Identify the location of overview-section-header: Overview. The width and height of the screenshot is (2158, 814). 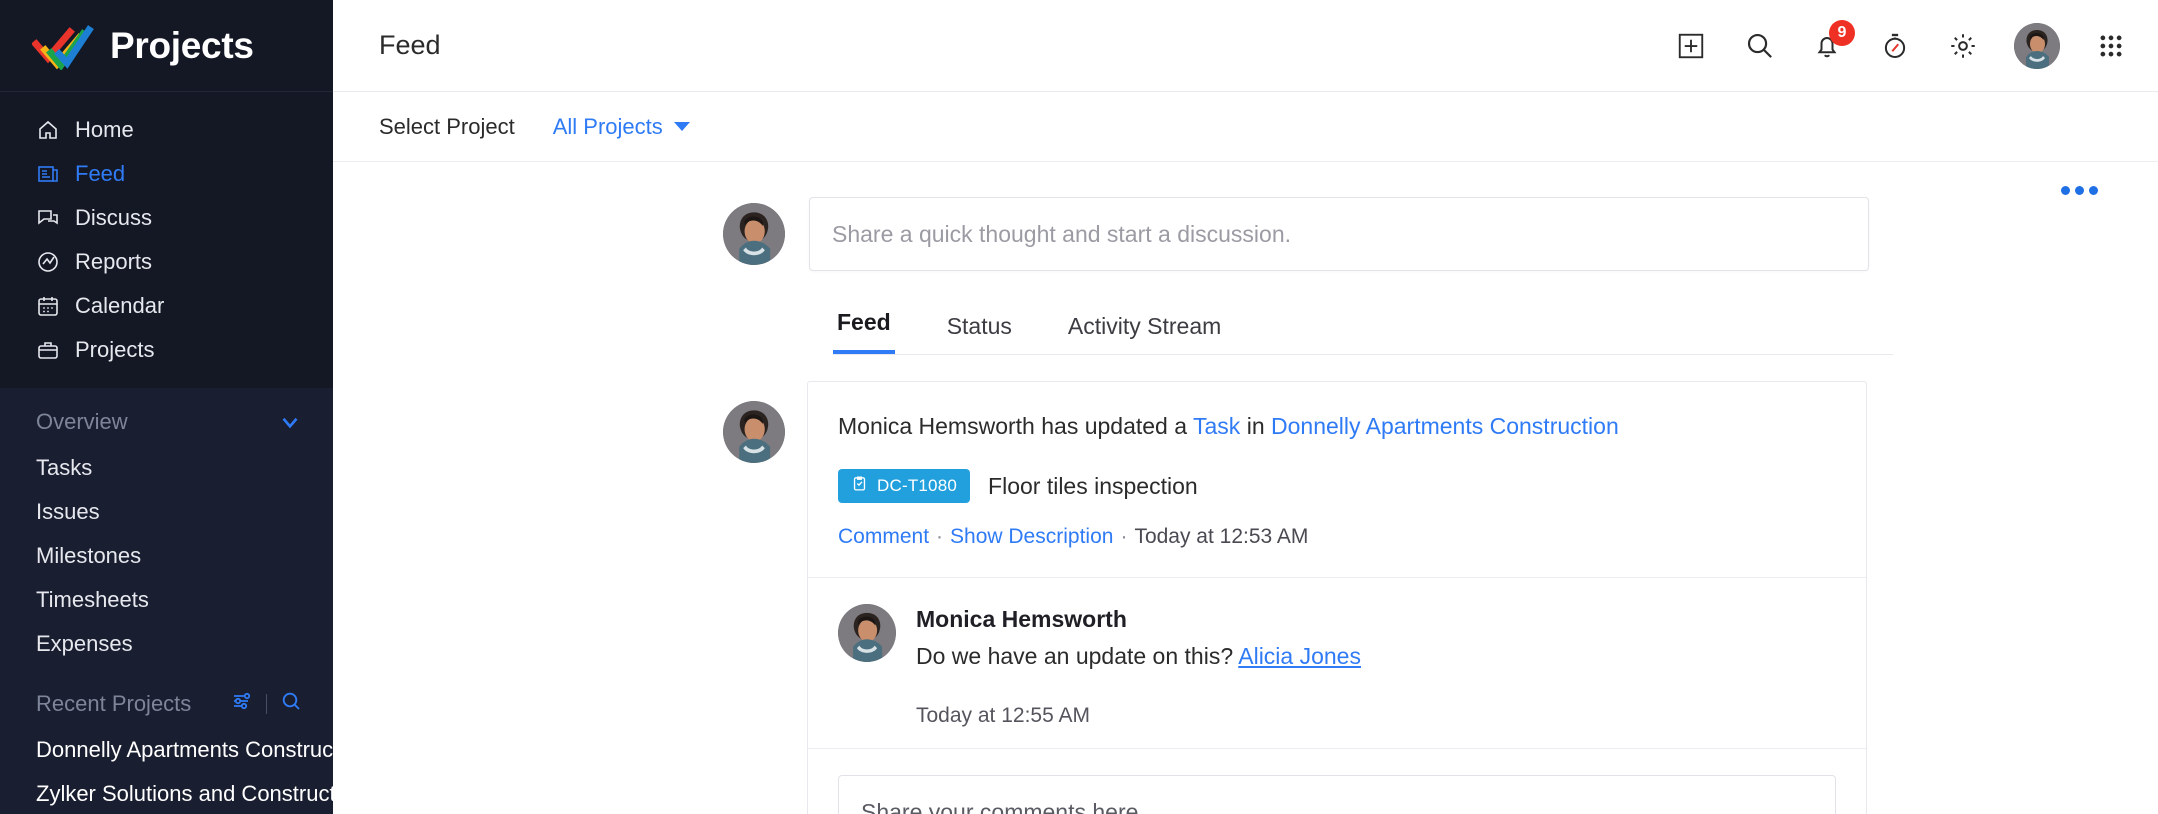
(166, 422).